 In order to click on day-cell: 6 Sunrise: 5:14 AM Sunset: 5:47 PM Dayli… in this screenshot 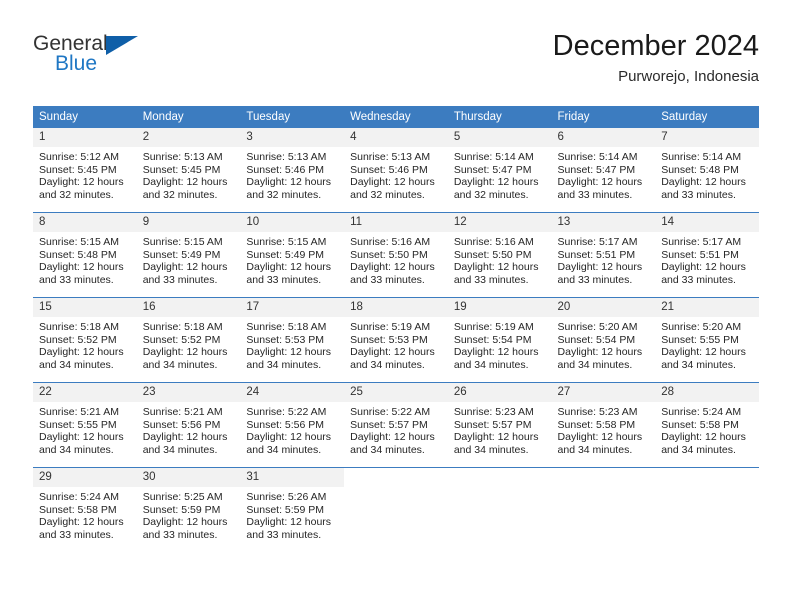, I will do `click(603, 170)`.